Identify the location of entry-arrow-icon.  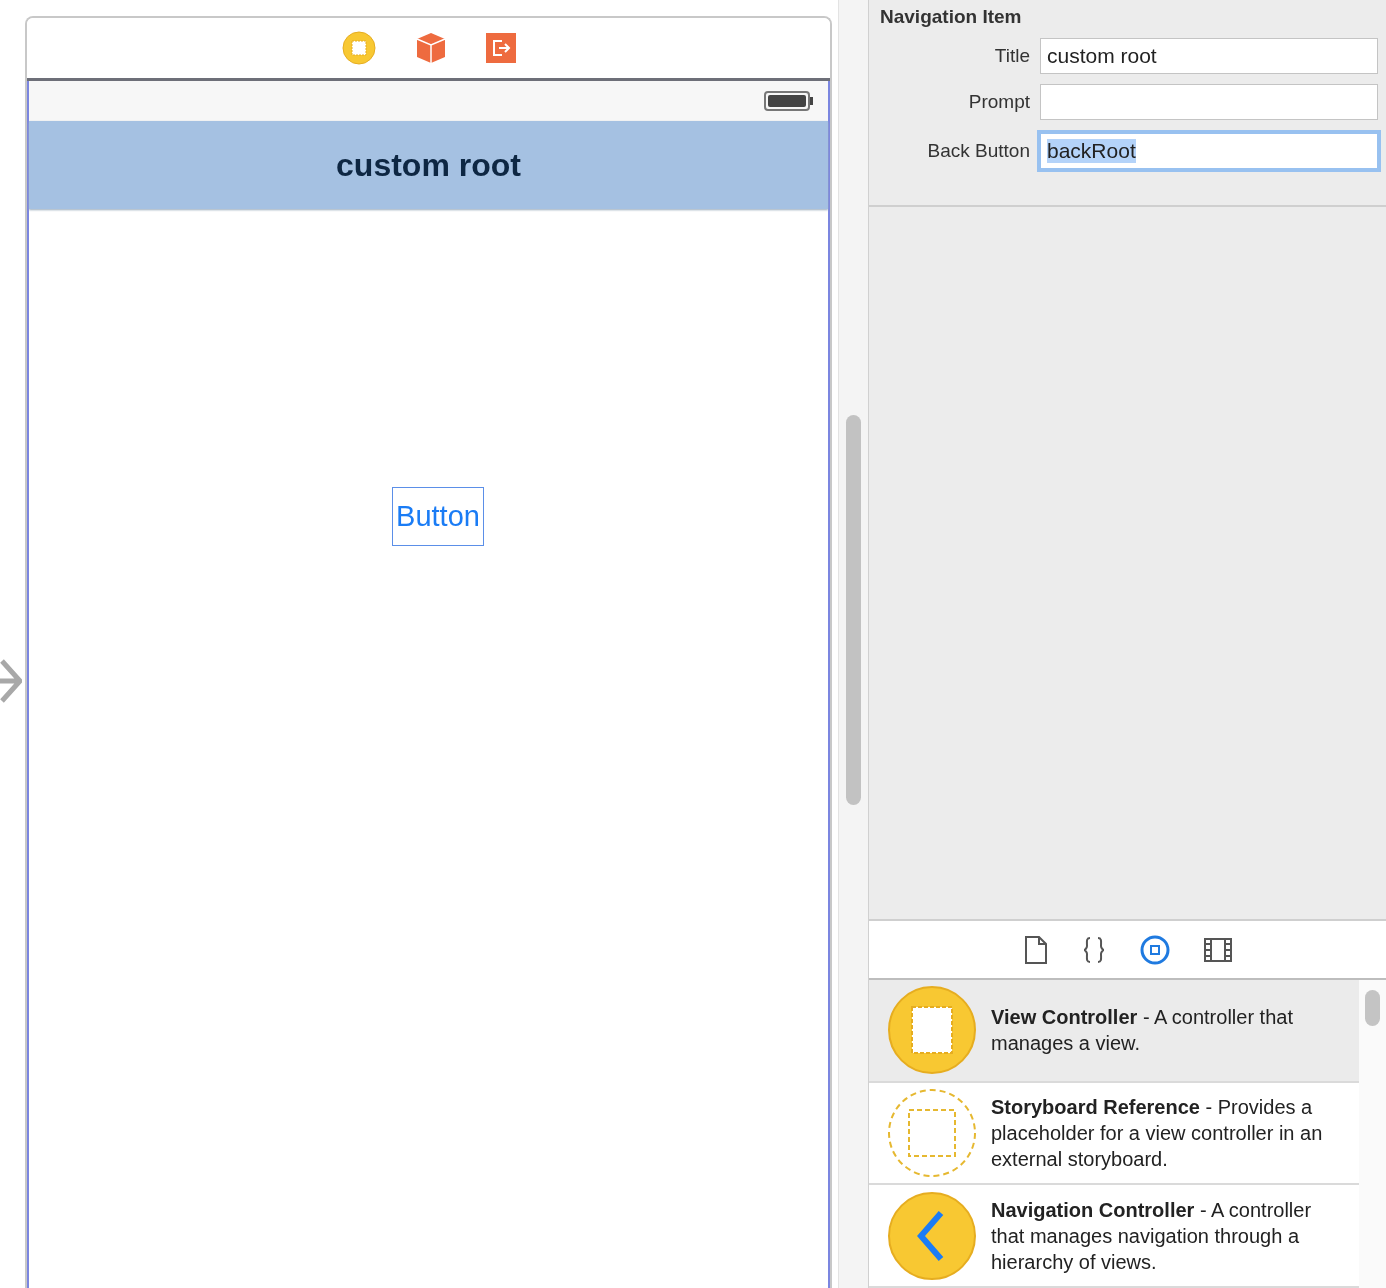
(11, 681).